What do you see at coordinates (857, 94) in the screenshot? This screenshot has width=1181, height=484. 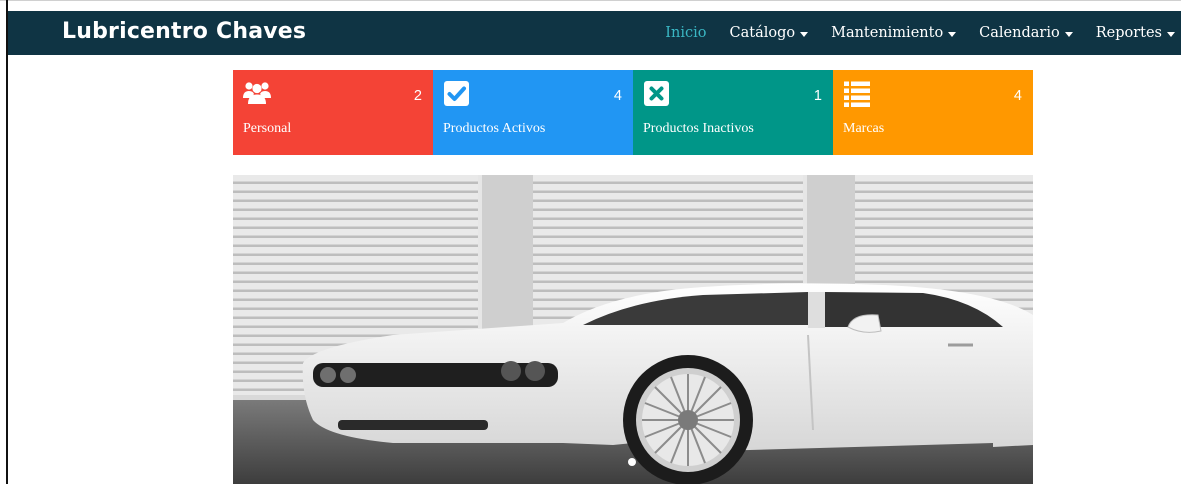 I see `list-icon` at bounding box center [857, 94].